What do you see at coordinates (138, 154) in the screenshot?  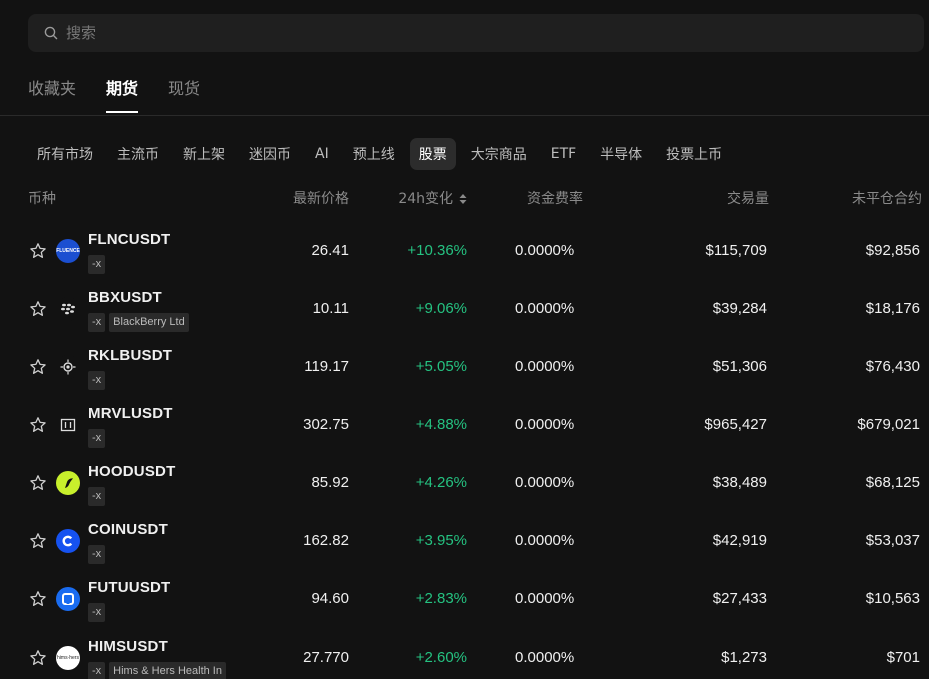 I see `category-mainstream: 主流币` at bounding box center [138, 154].